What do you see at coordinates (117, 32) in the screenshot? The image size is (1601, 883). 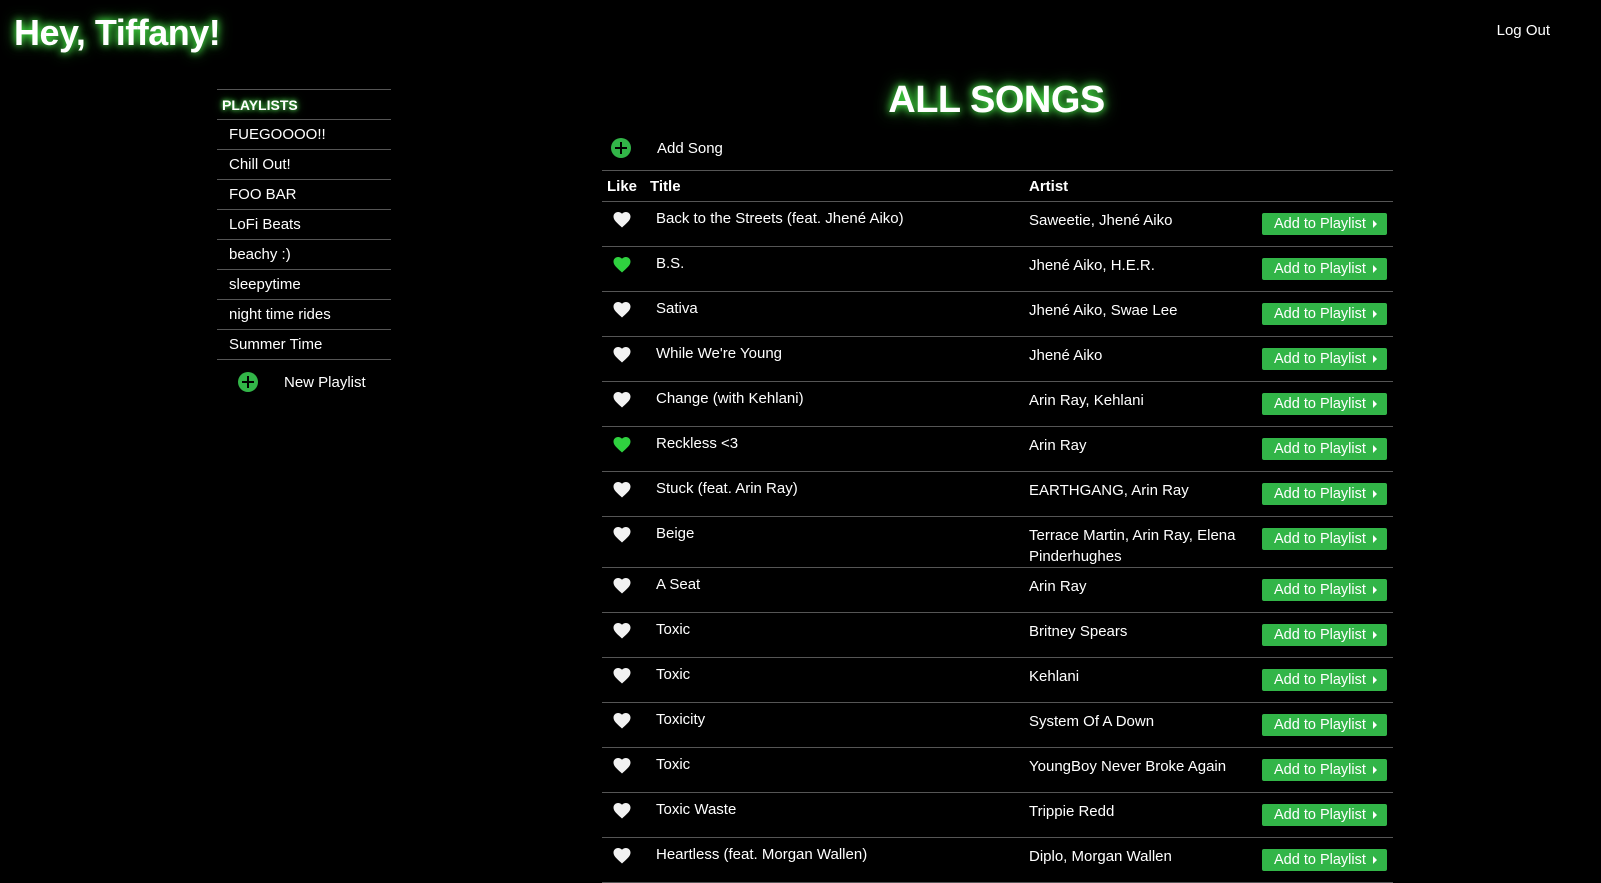 I see `greeting-heading: Hey, Tiffany!` at bounding box center [117, 32].